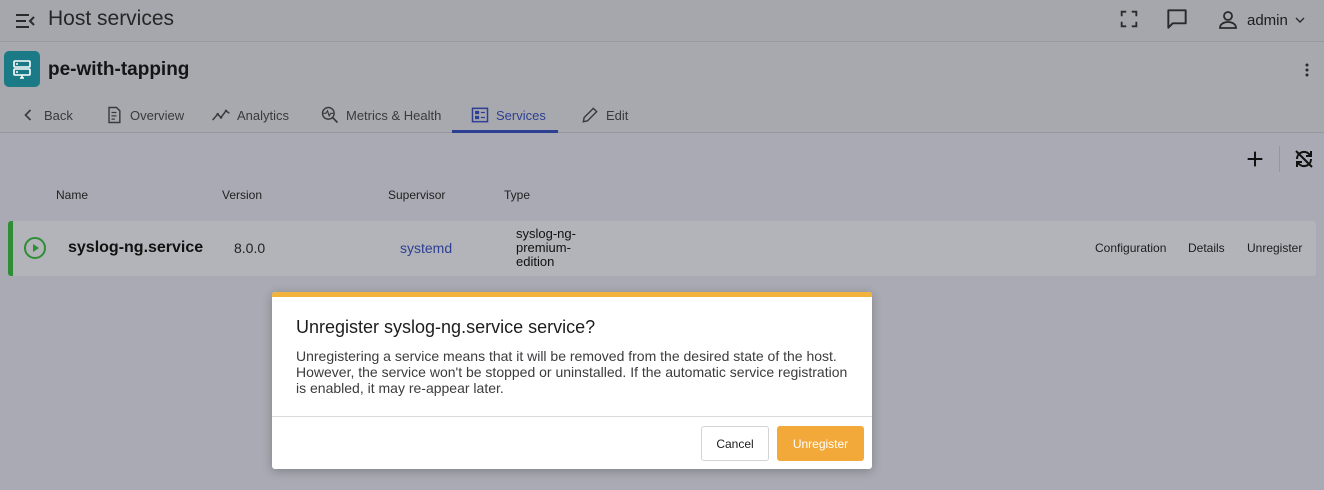 This screenshot has width=1324, height=490. Describe the element at coordinates (157, 115) in the screenshot. I see `tab-label: Overview` at that location.